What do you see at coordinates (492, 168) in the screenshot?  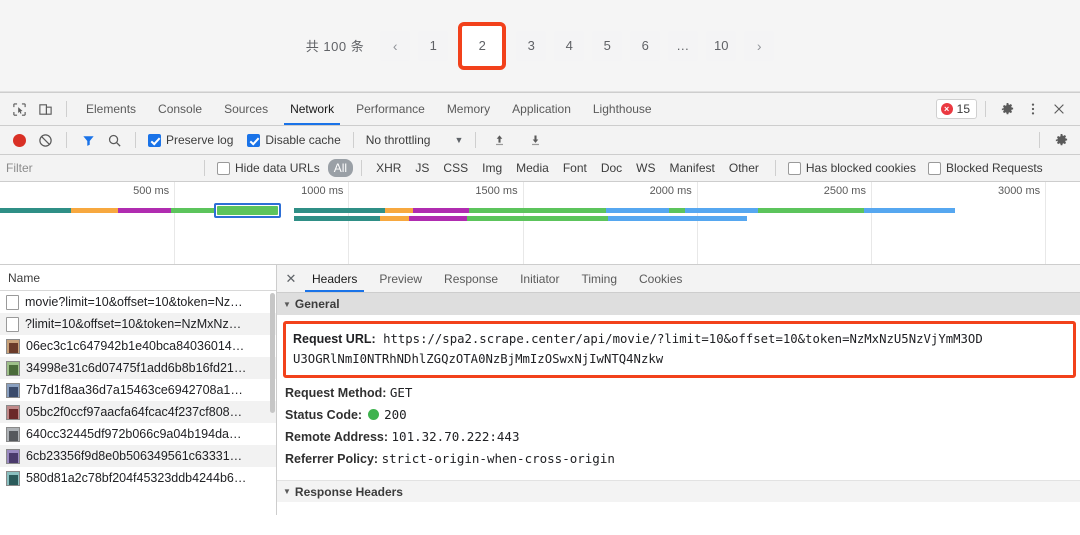 I see `filter-type-img: Img` at bounding box center [492, 168].